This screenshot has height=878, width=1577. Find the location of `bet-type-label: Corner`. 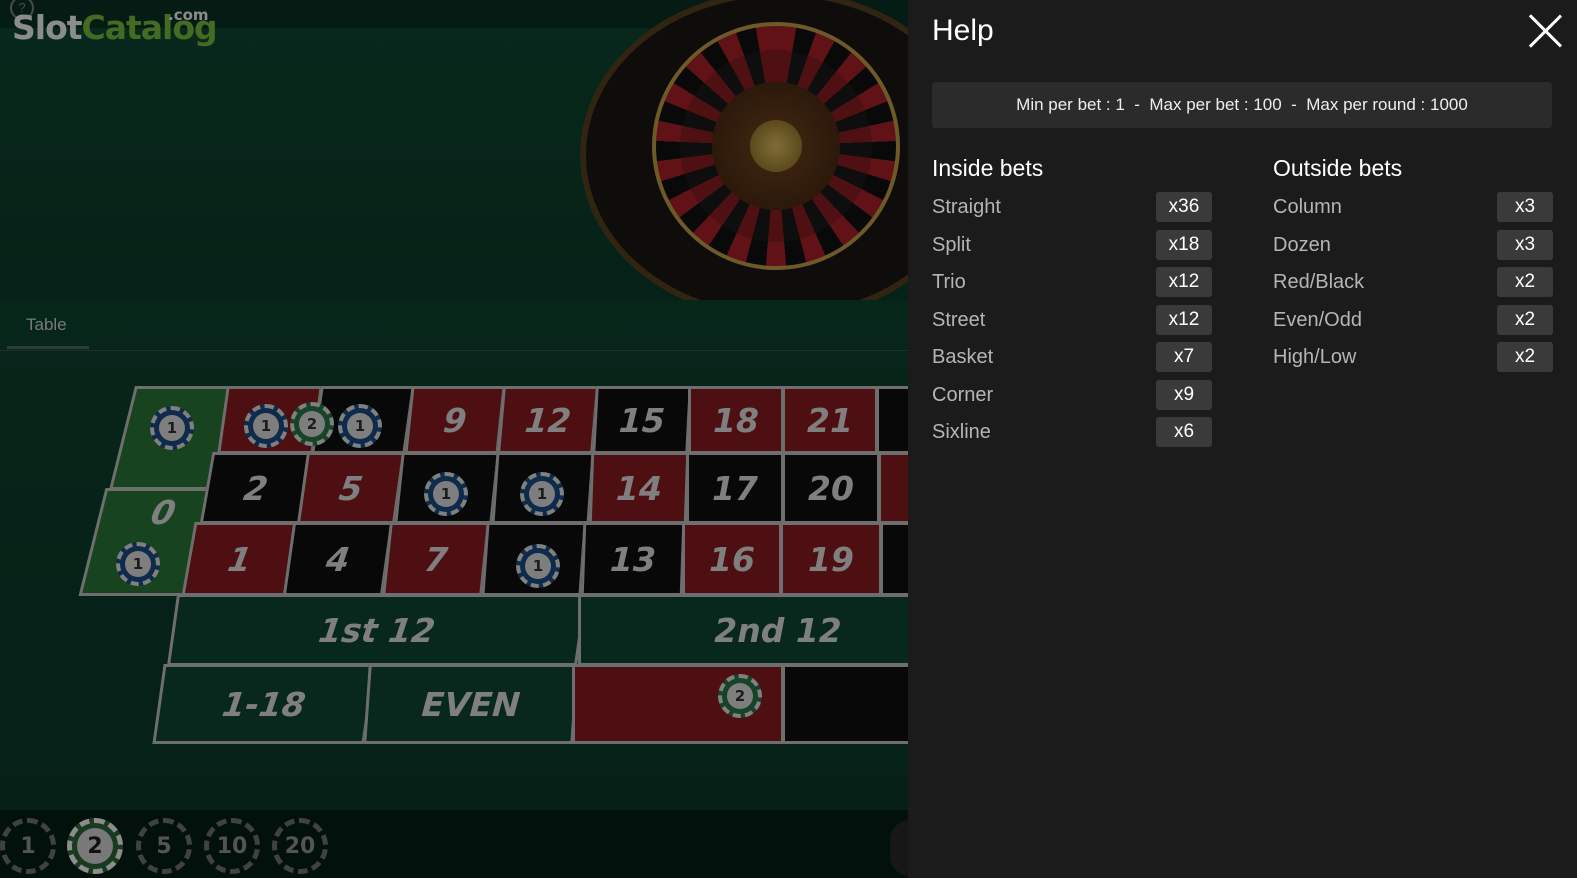

bet-type-label: Corner is located at coordinates (963, 394).